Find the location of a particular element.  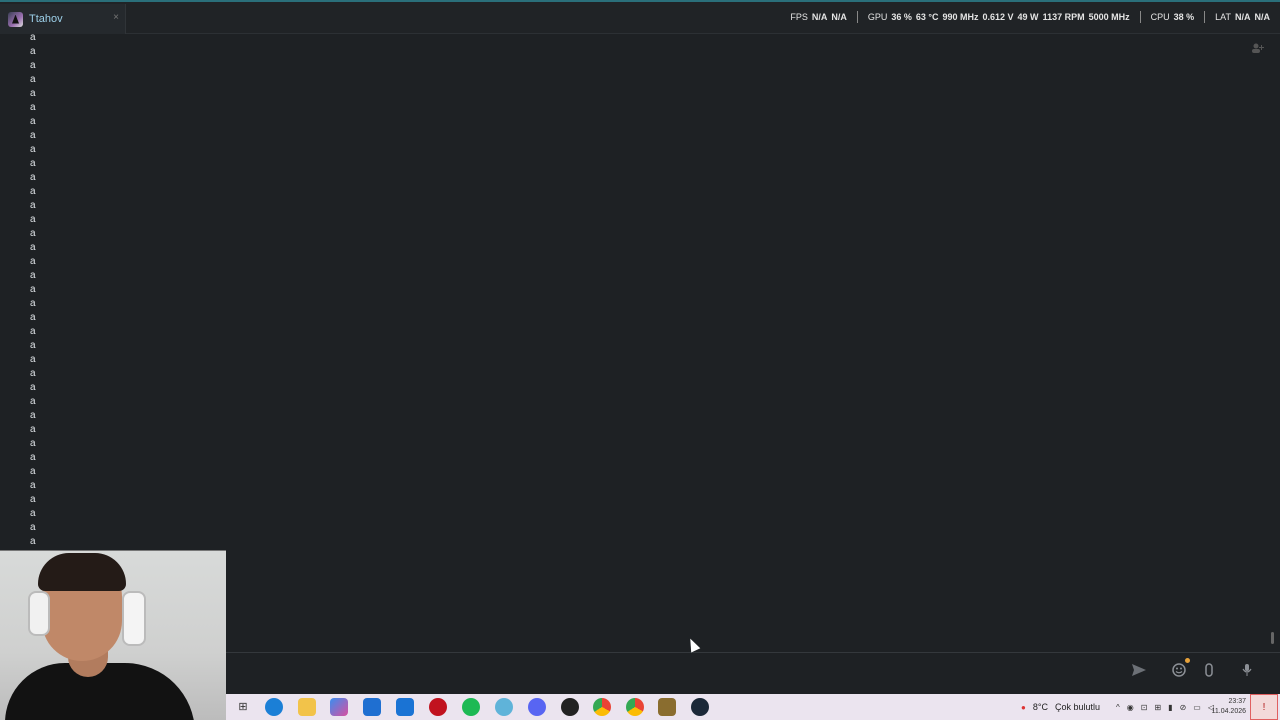

gpu-fan: 1137 RPM is located at coordinates (1063, 17).